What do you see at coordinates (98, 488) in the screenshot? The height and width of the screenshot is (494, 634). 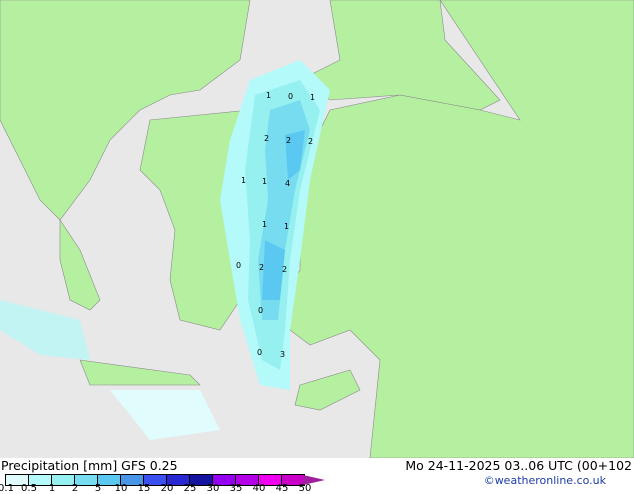 I see `legend-tick-label: 5` at bounding box center [98, 488].